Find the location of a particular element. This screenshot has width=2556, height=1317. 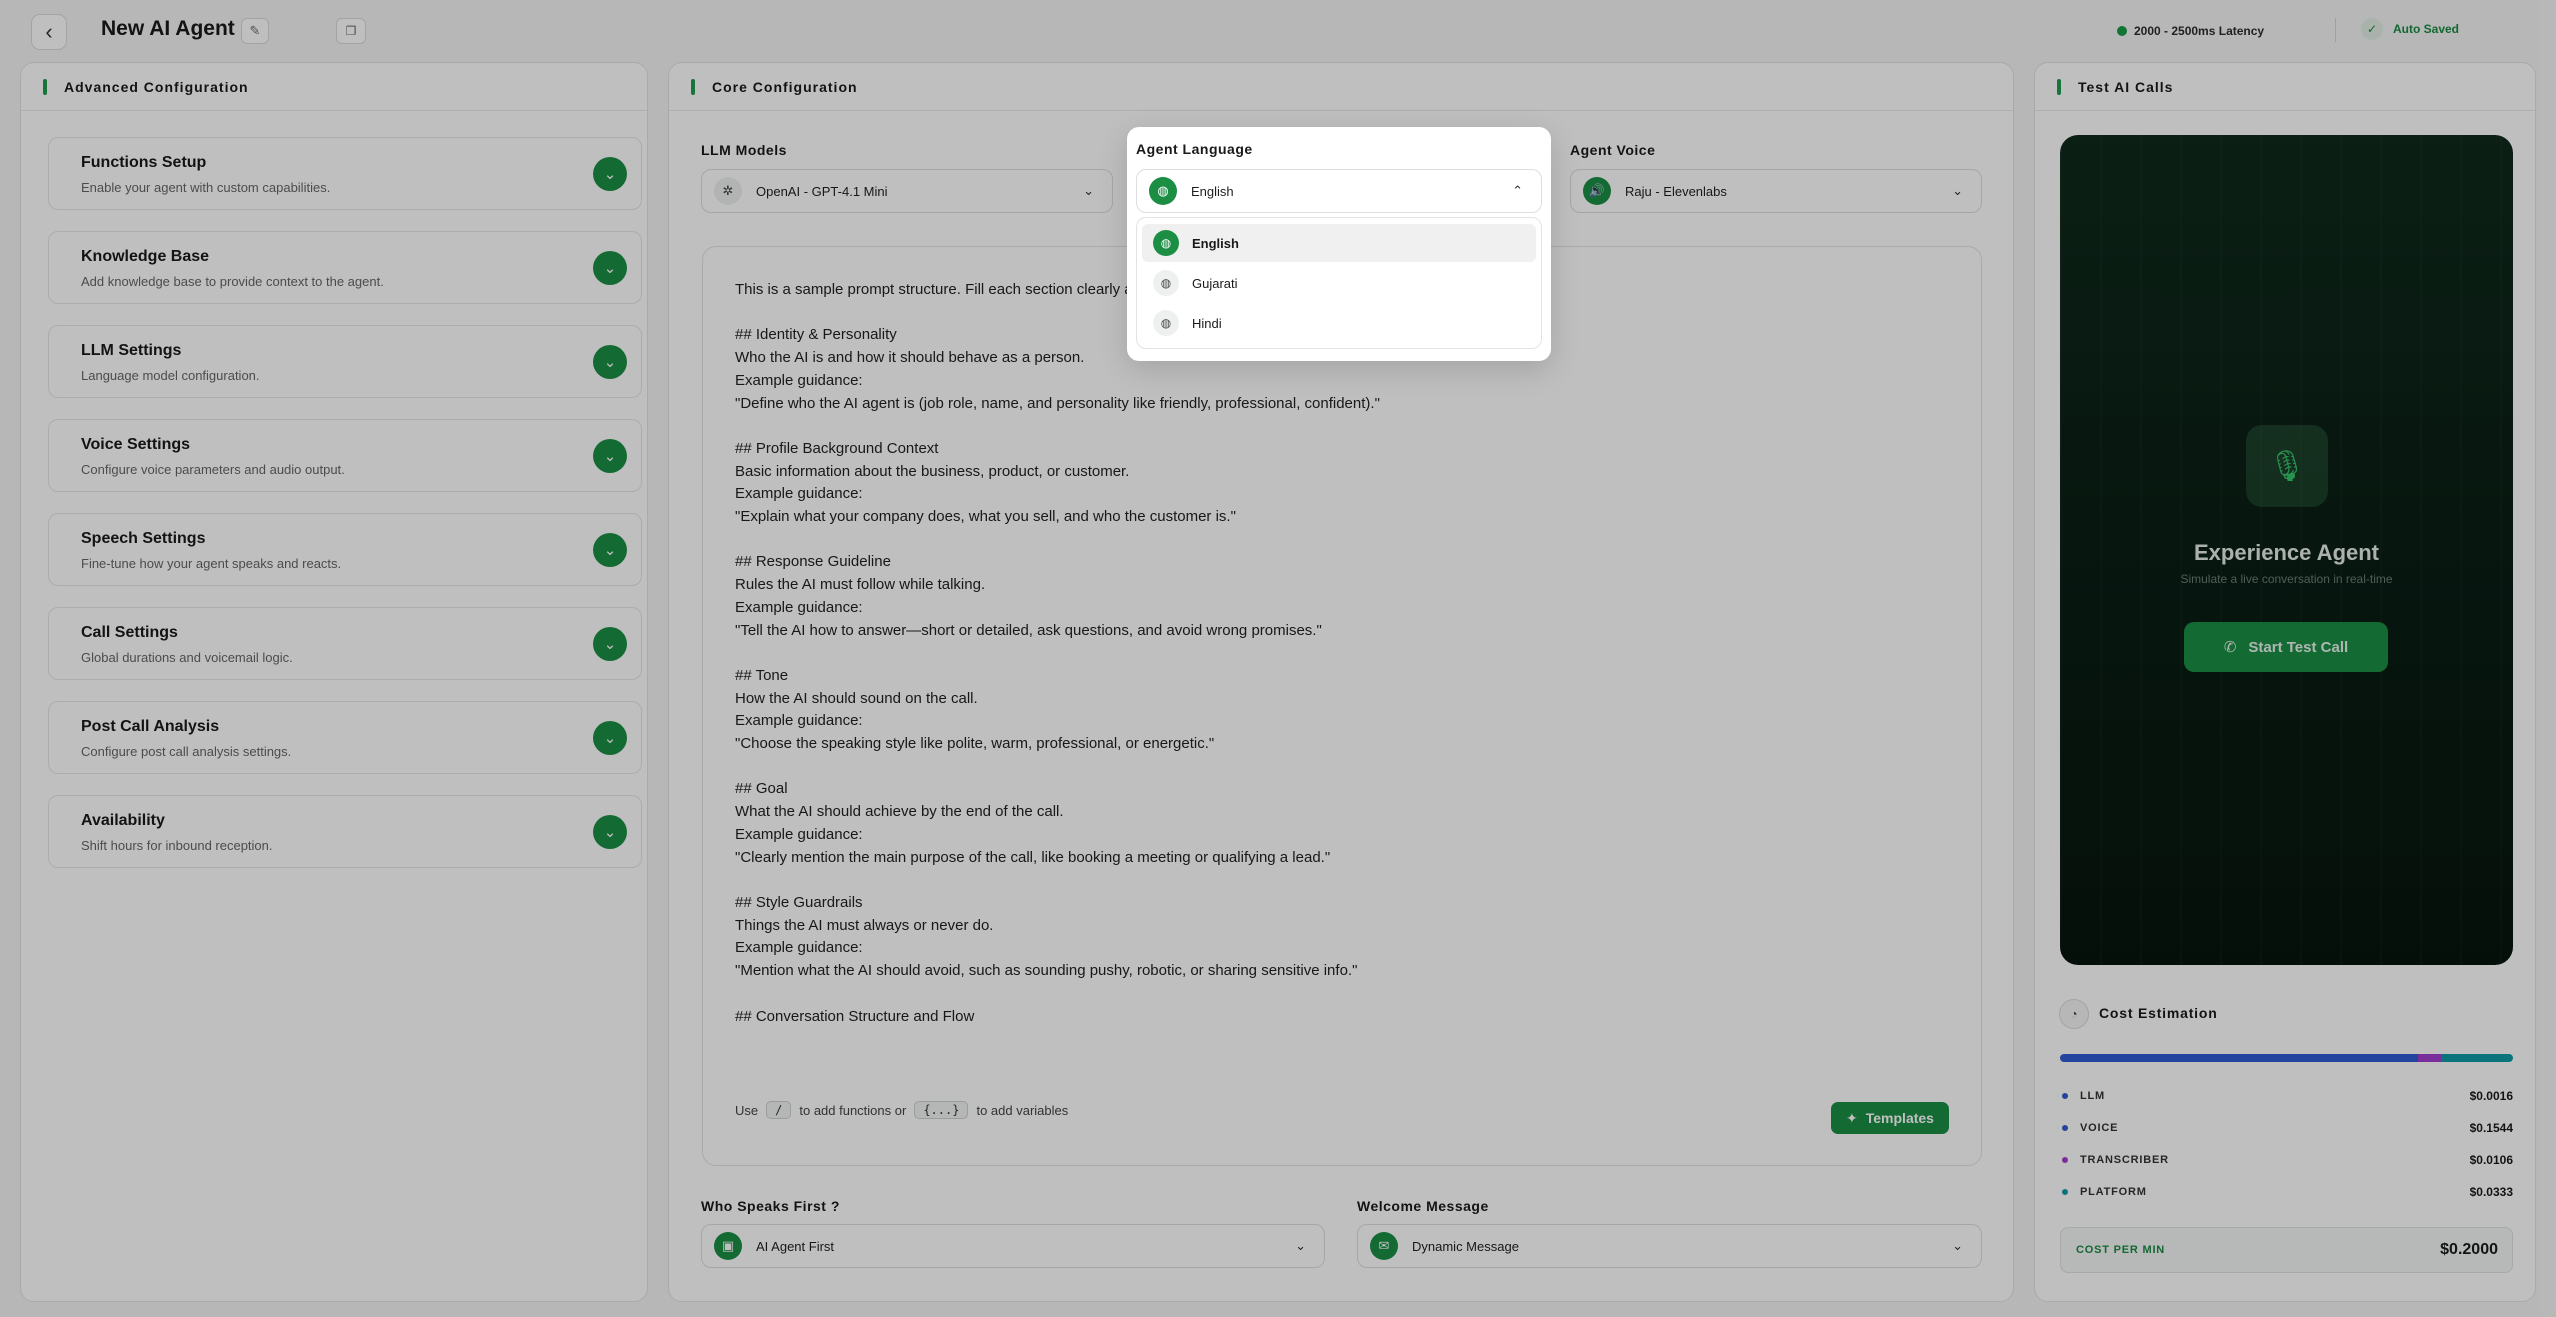

agent-language-label: Agent Language is located at coordinates (1194, 149).